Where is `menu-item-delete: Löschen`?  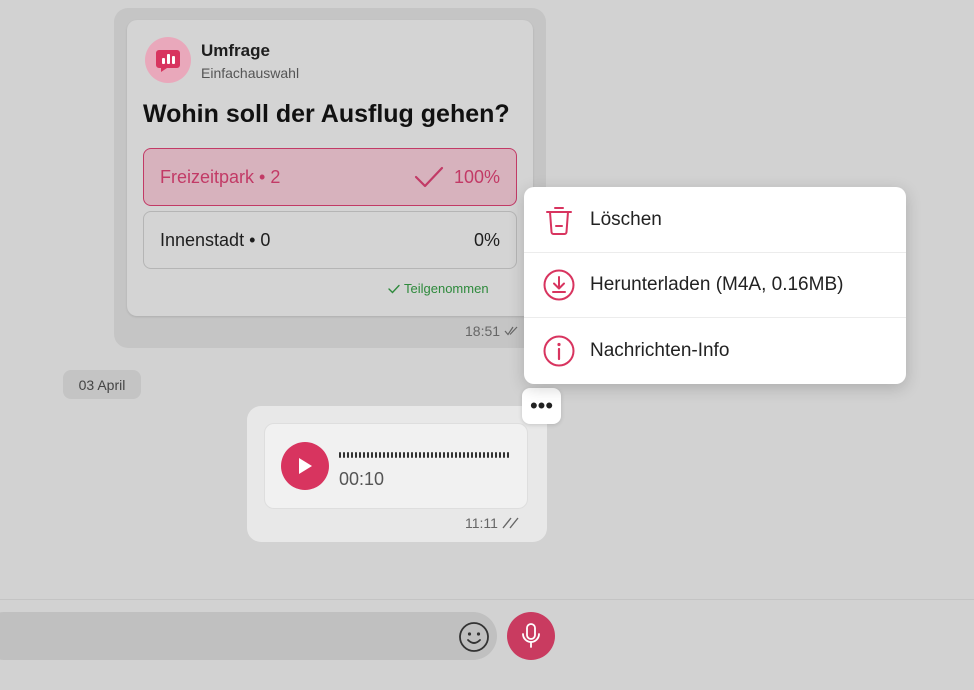 menu-item-delete: Löschen is located at coordinates (715, 220).